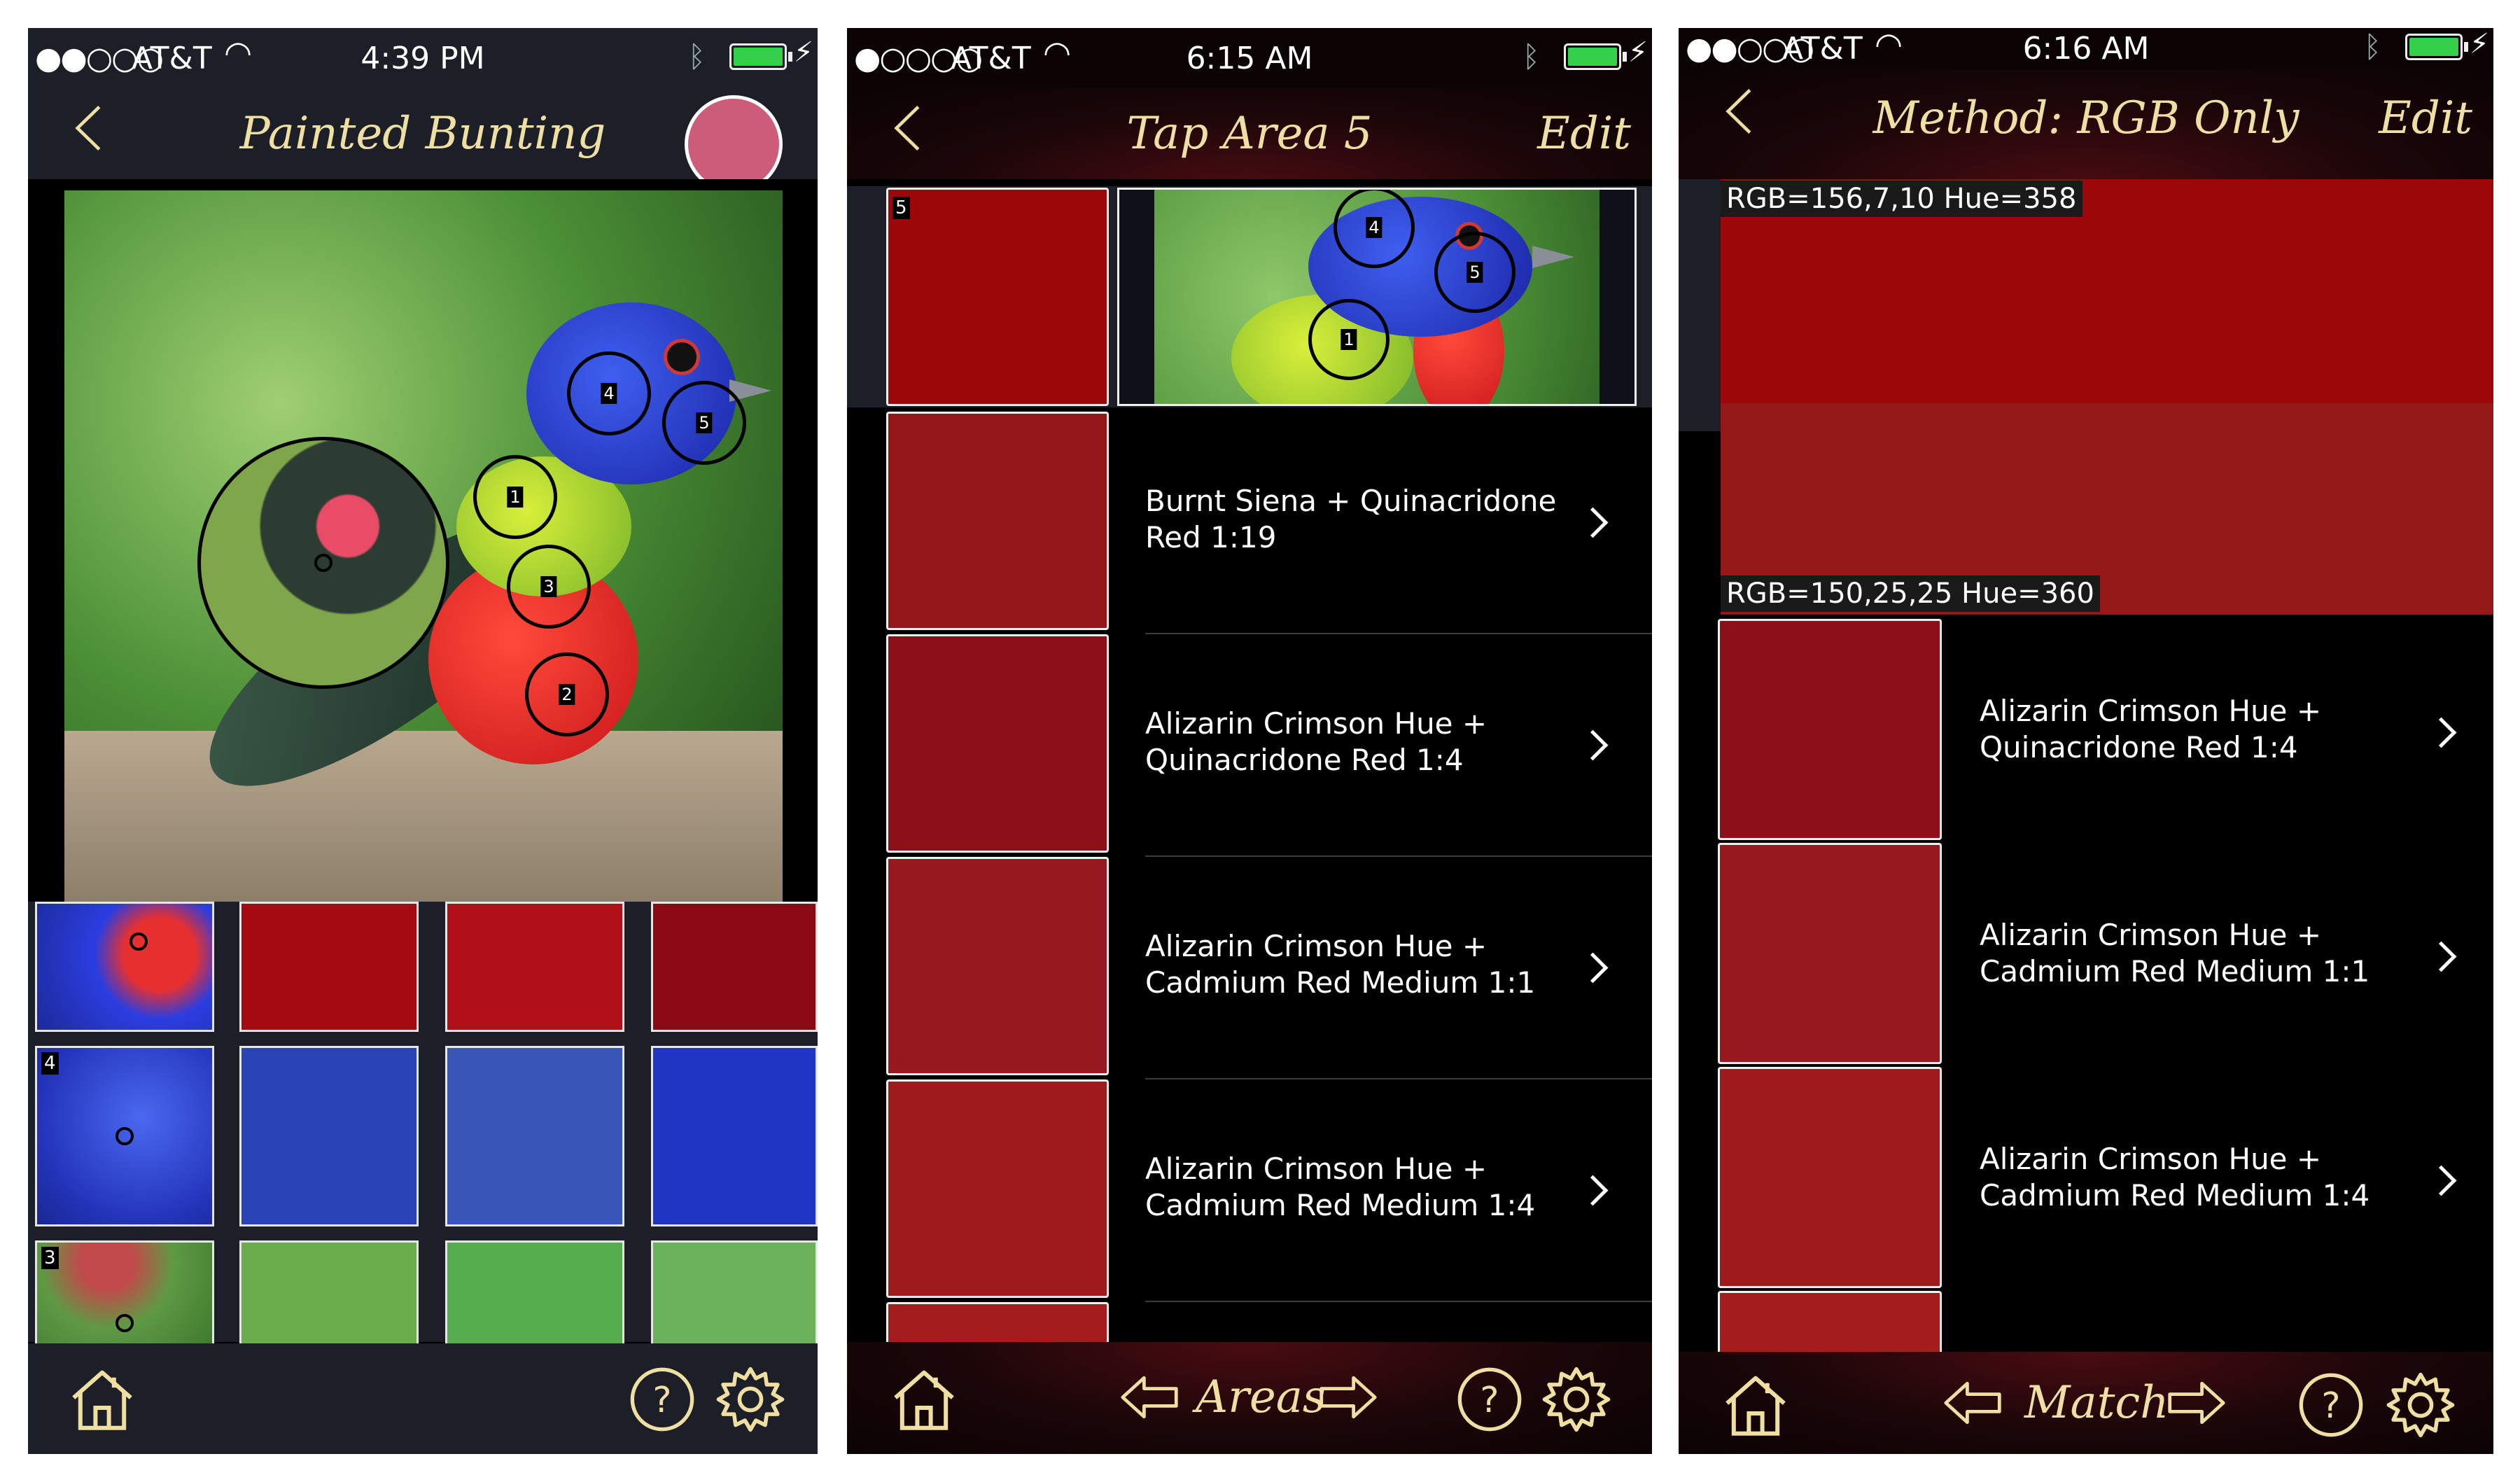  I want to click on sample-thumbnail, so click(124, 967).